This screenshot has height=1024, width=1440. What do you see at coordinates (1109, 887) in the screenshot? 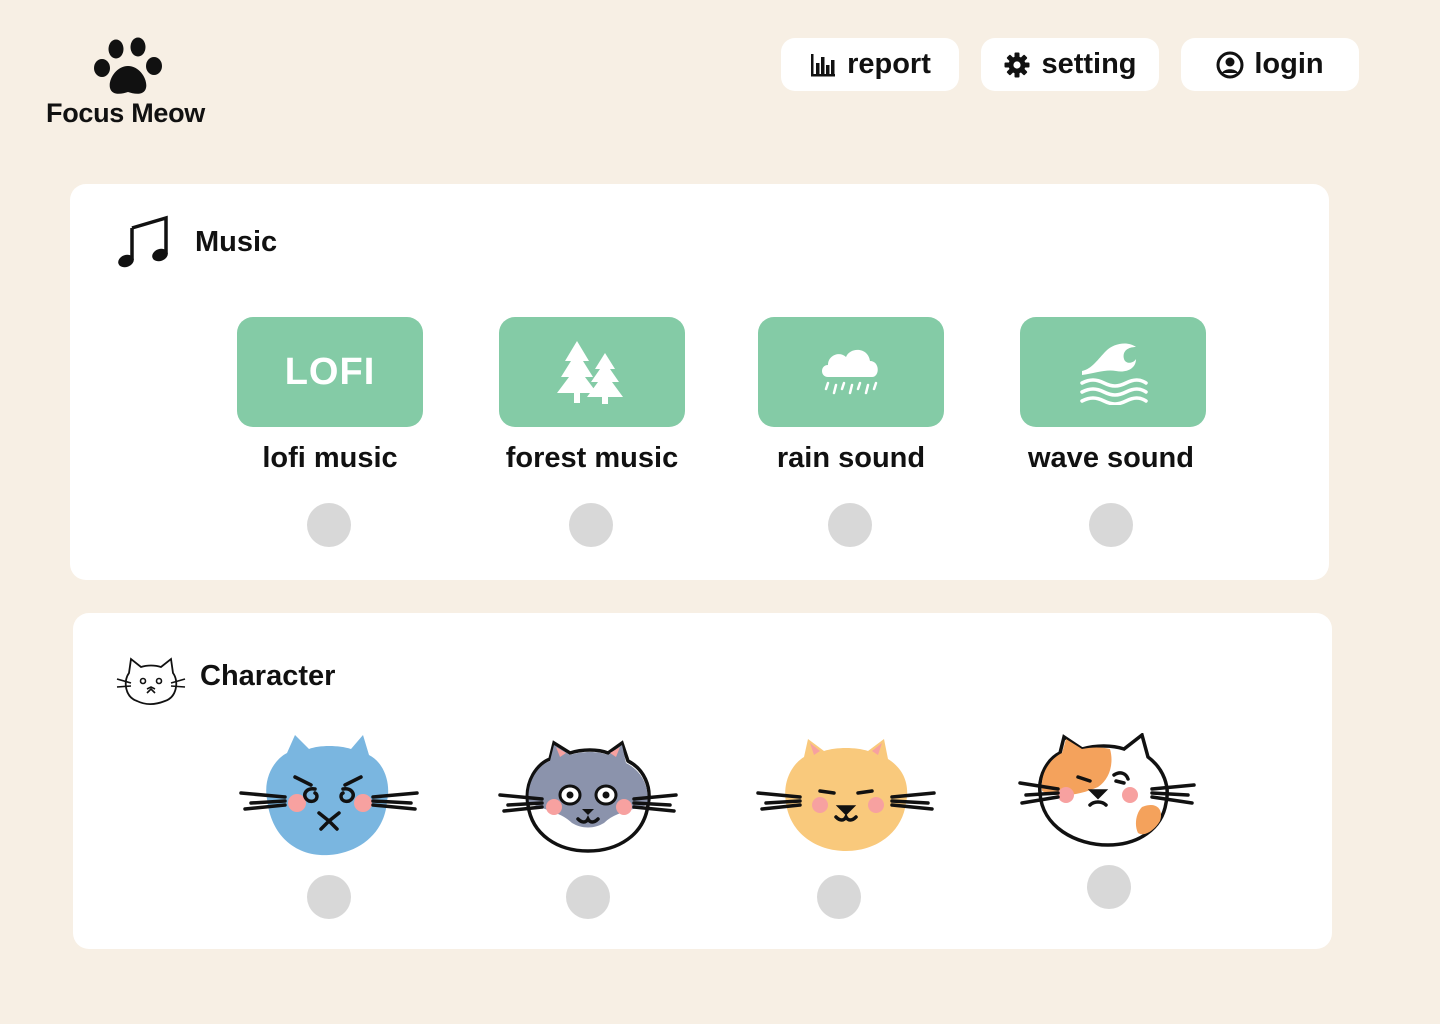
I see `calico-cat-radio` at bounding box center [1109, 887].